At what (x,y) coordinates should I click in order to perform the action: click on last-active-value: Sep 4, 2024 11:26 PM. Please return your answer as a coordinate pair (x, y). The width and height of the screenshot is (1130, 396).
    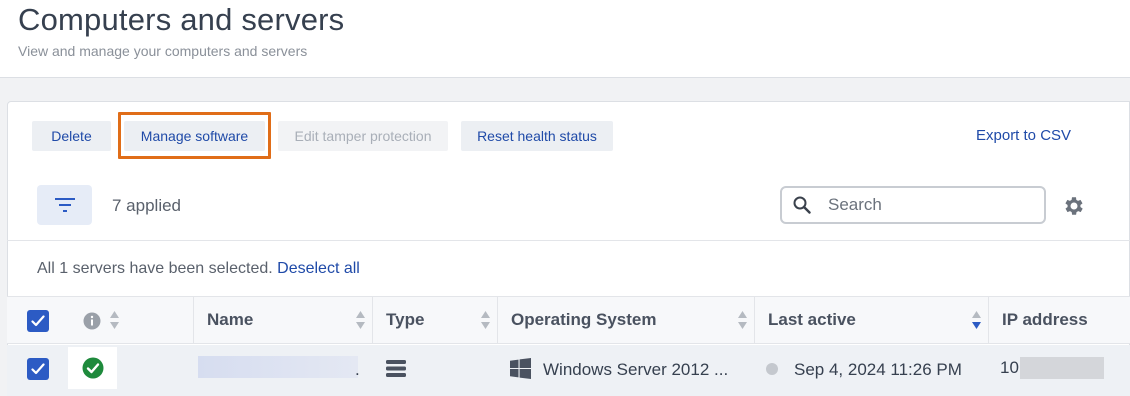
    Looking at the image, I should click on (878, 369).